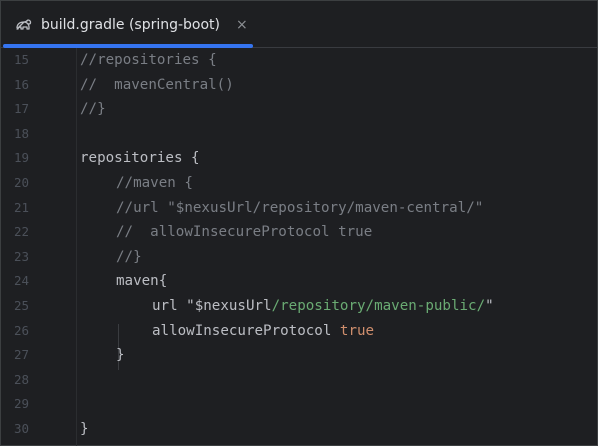 This screenshot has height=446, width=598. What do you see at coordinates (21, 158) in the screenshot?
I see `line-number: 19` at bounding box center [21, 158].